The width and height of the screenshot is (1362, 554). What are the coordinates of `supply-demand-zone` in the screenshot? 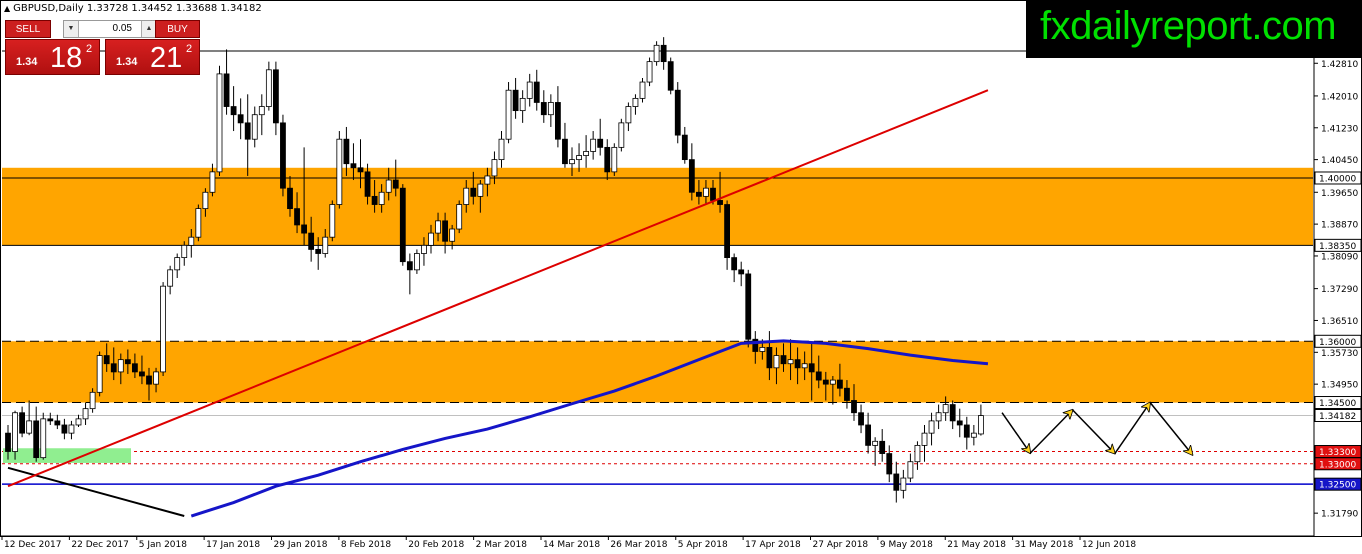 It's located at (657, 372).